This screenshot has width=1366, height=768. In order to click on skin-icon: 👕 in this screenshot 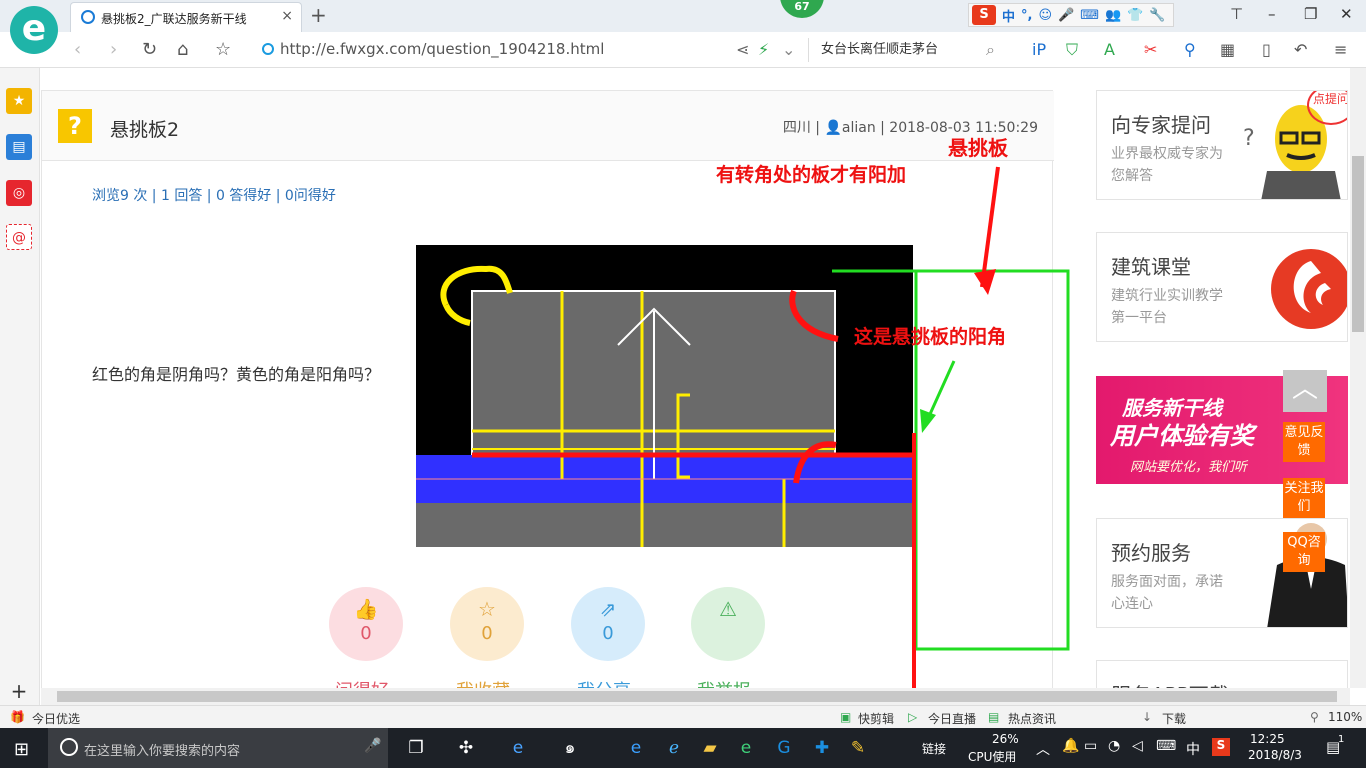, I will do `click(1135, 15)`.